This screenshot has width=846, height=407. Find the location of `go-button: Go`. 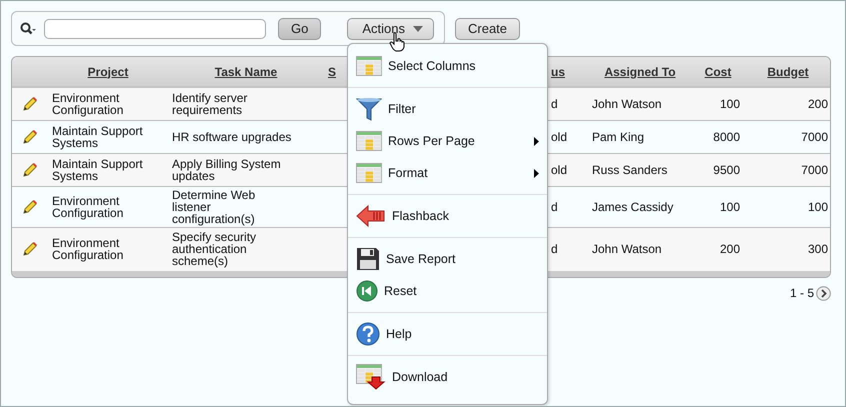

go-button: Go is located at coordinates (300, 29).